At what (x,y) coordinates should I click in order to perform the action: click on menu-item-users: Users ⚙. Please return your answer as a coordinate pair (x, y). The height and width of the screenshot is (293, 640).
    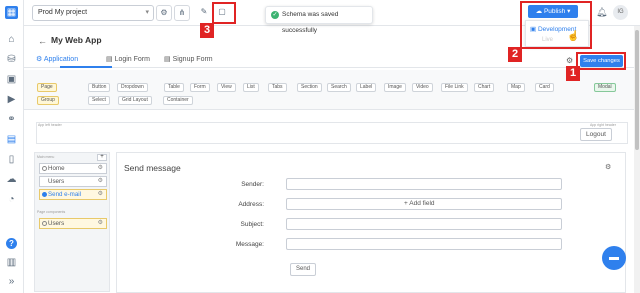
    Looking at the image, I should click on (73, 181).